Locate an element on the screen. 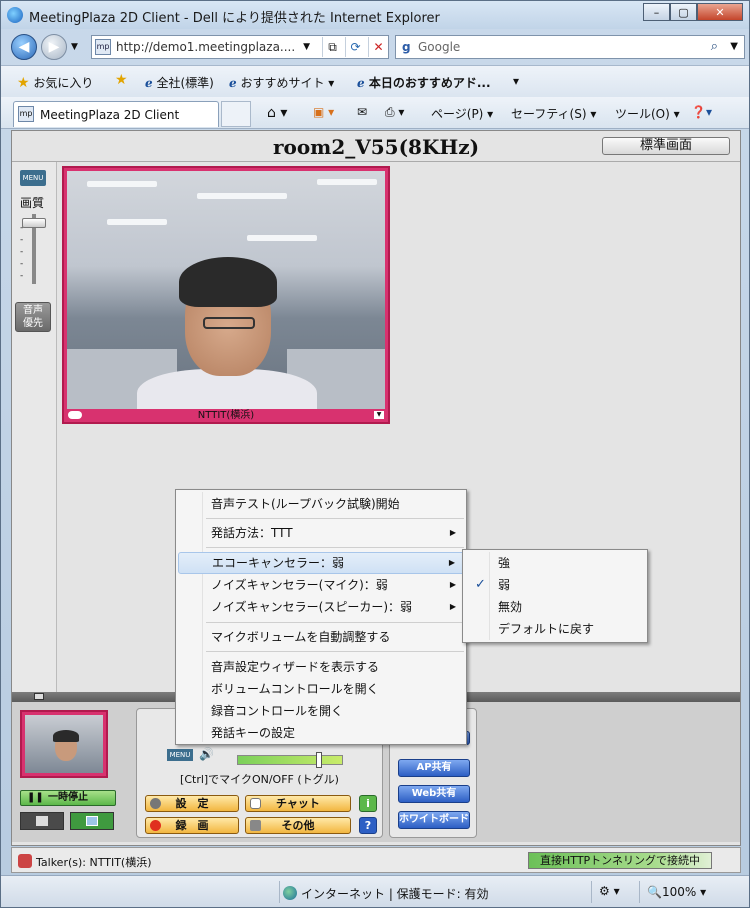 The height and width of the screenshot is (908, 750). safety-menu: セーフティ(S) ▾ is located at coordinates (553, 113).